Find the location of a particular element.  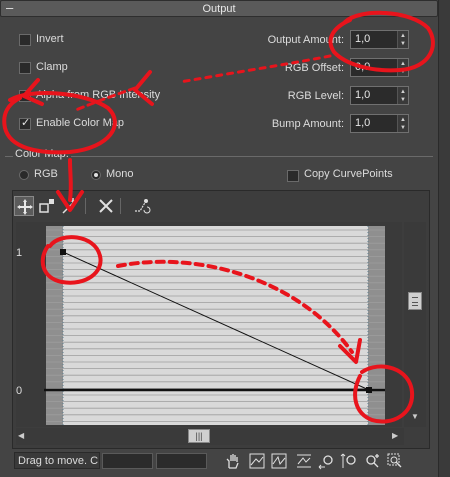

status-text: Drag to move. C is located at coordinates (57, 460).